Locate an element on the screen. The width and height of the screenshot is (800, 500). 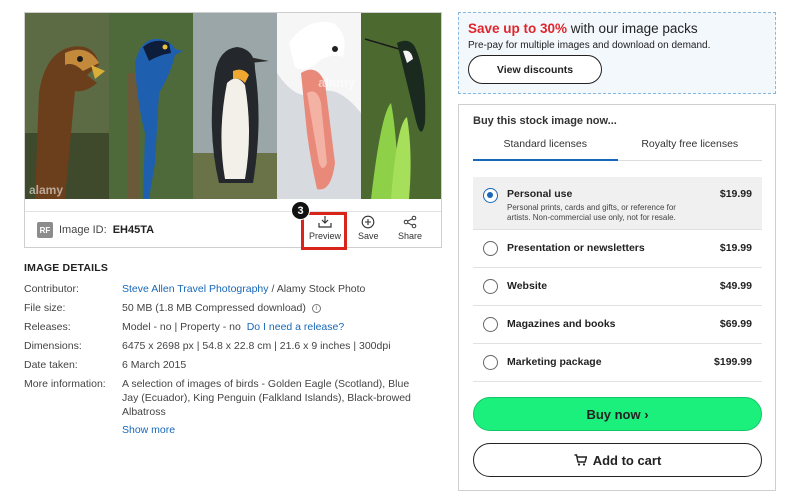
detail-key: Date taken: is located at coordinates (51, 365).